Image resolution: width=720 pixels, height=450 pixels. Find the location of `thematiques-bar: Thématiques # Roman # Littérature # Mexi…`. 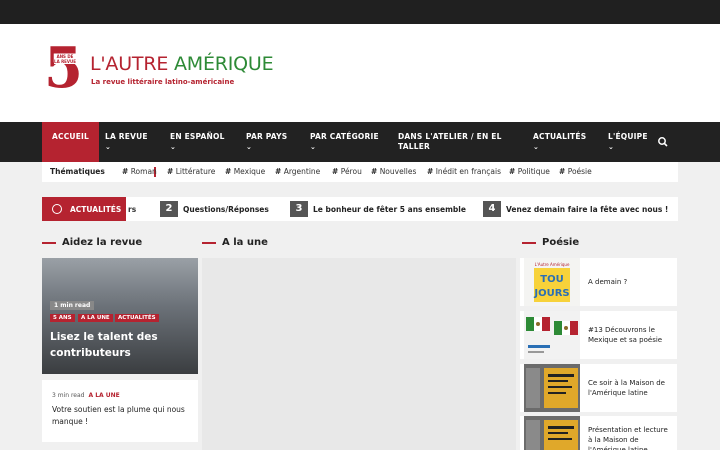

thematiques-bar: Thématiques # Roman # Littérature # Mexi… is located at coordinates (360, 172).